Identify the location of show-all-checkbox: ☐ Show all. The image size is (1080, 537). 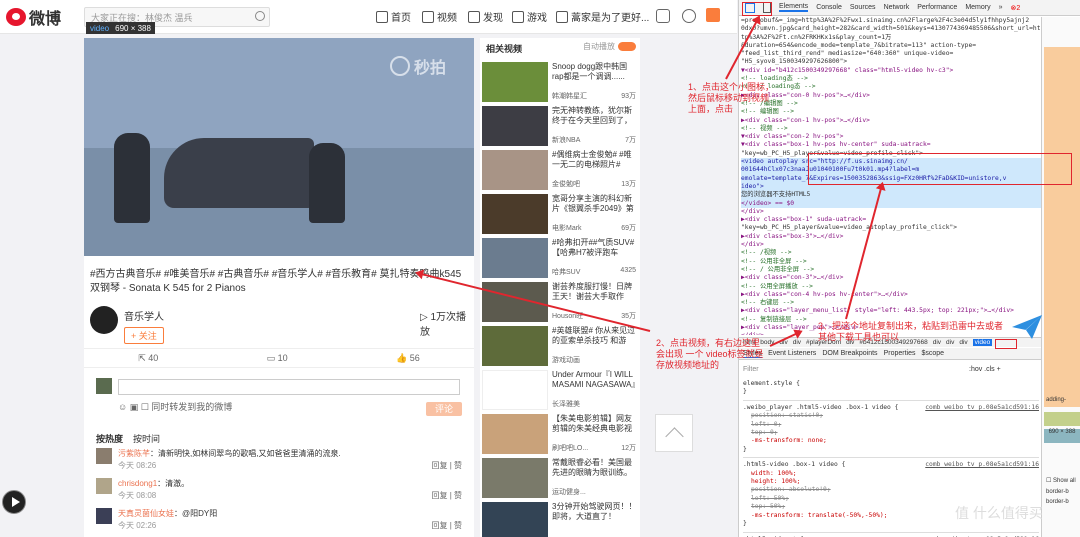
(1061, 480).